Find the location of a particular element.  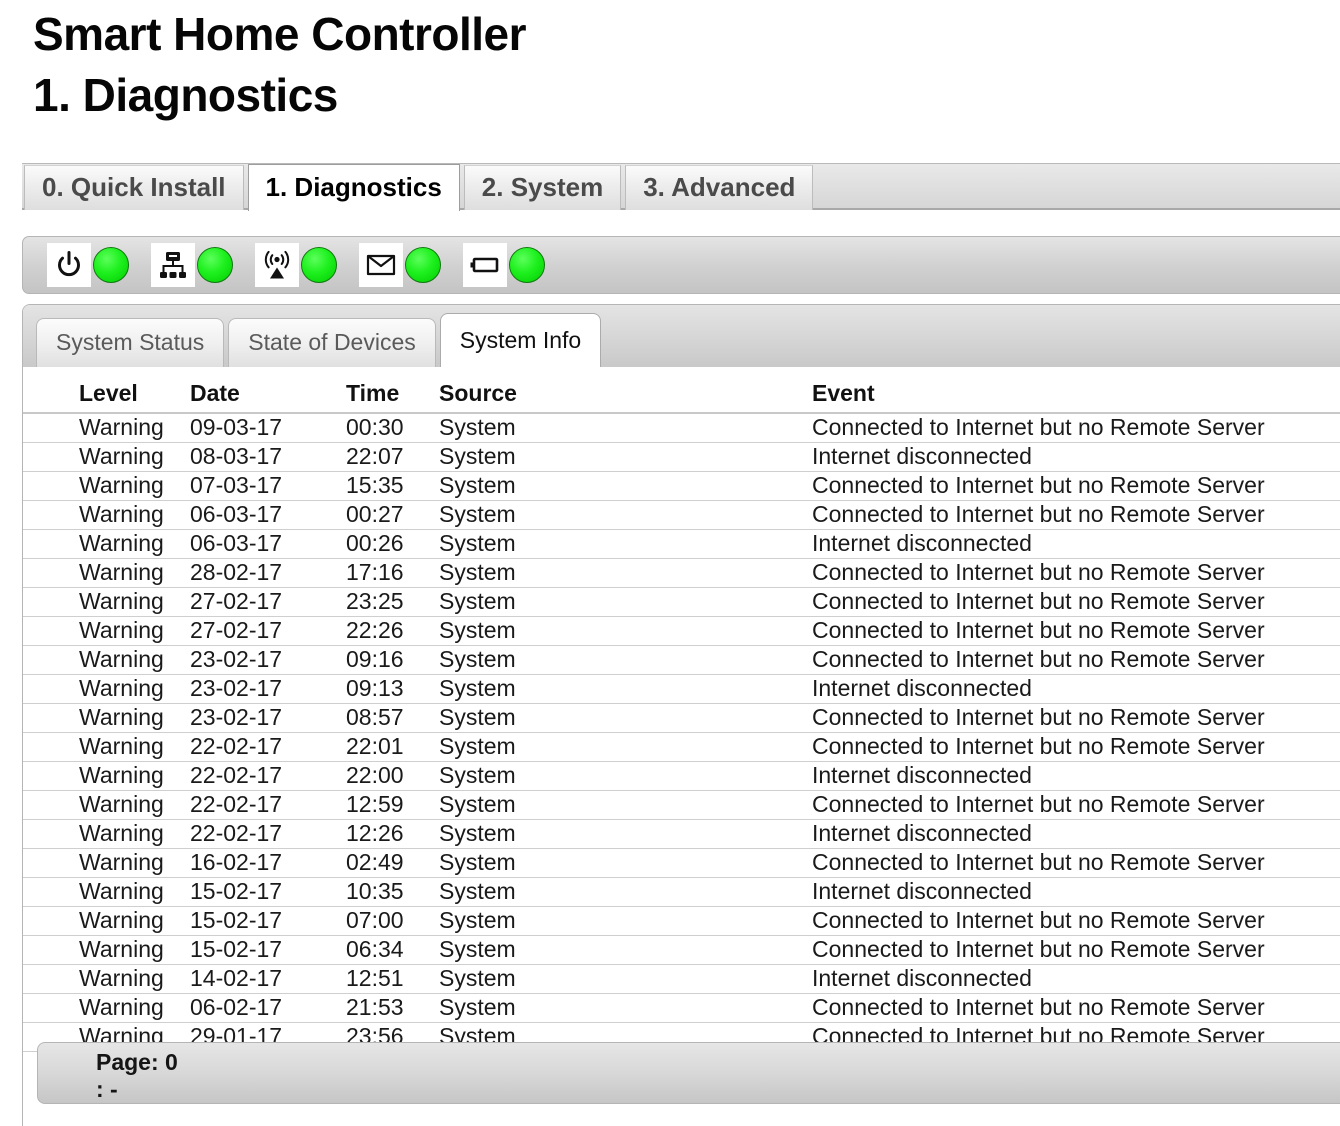

status-led-power is located at coordinates (111, 265).